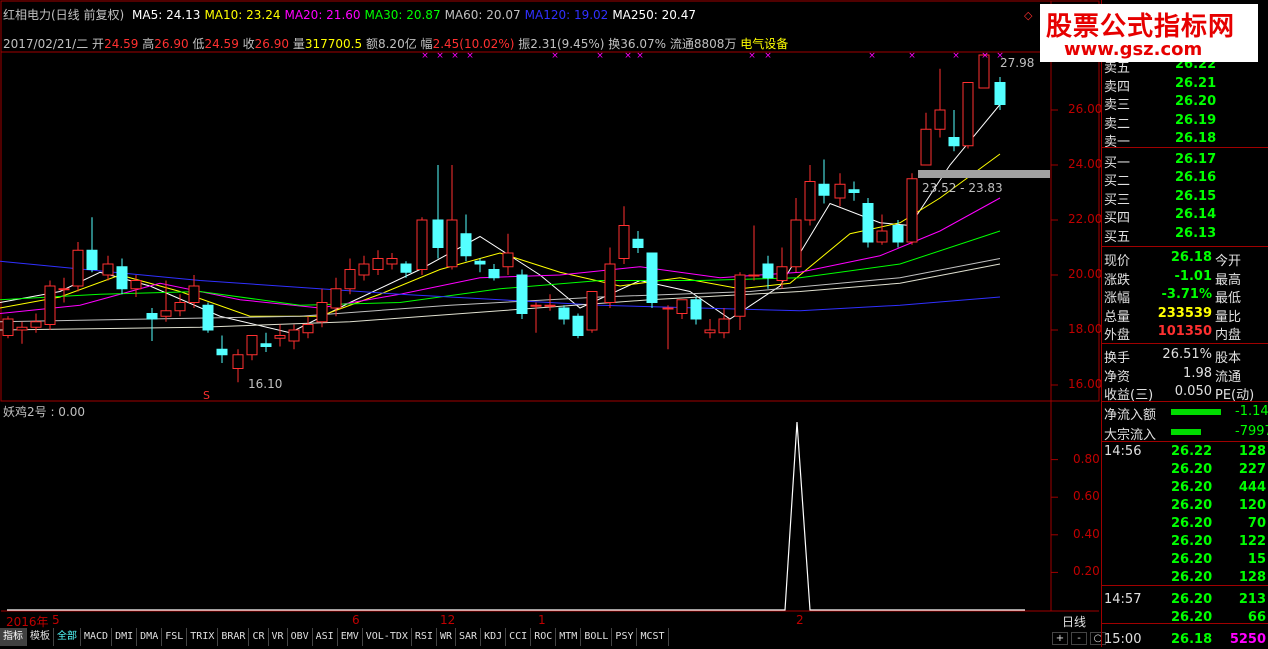 This screenshot has width=1268, height=649. I want to click on price-tick: 24.00, so click(1085, 164).